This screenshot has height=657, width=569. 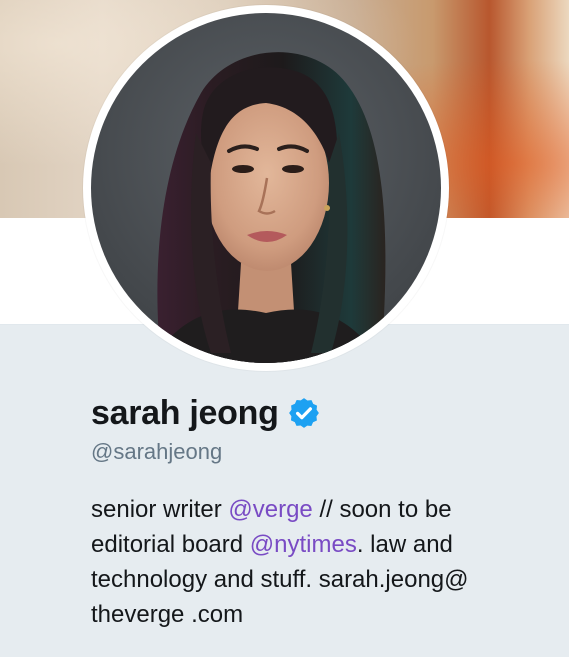 I want to click on verified-badge-icon, so click(x=304, y=413).